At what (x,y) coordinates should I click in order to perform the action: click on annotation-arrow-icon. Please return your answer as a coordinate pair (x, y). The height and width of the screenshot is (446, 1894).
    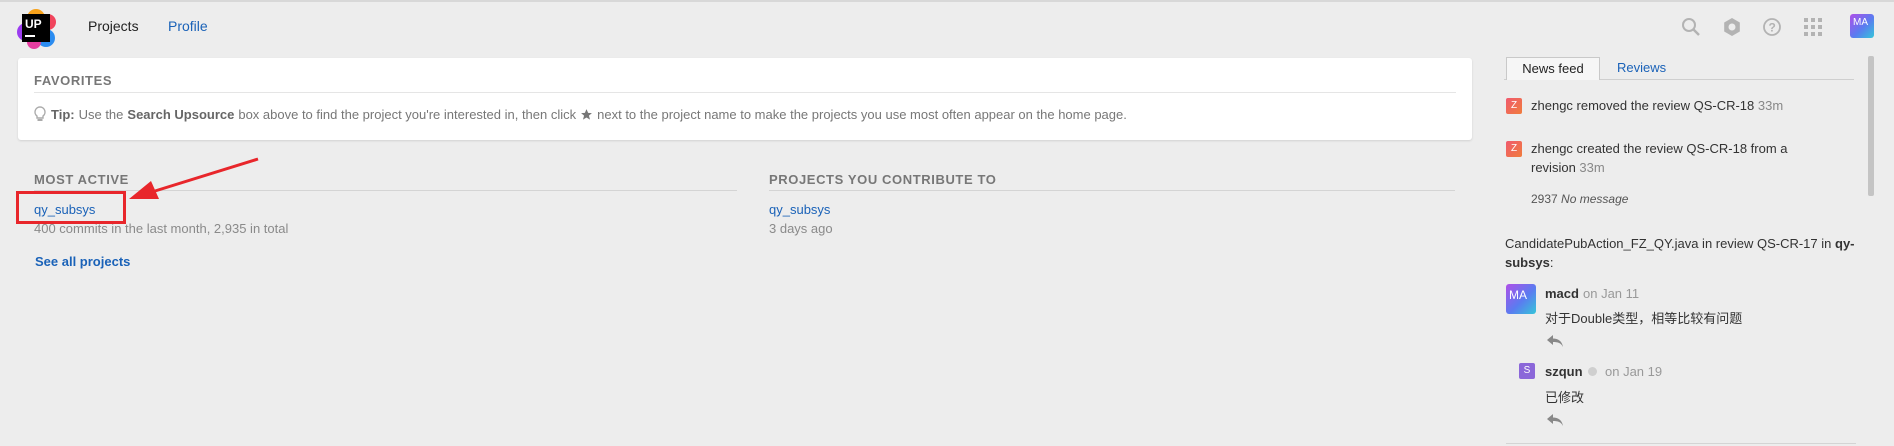
    Looking at the image, I should click on (194, 178).